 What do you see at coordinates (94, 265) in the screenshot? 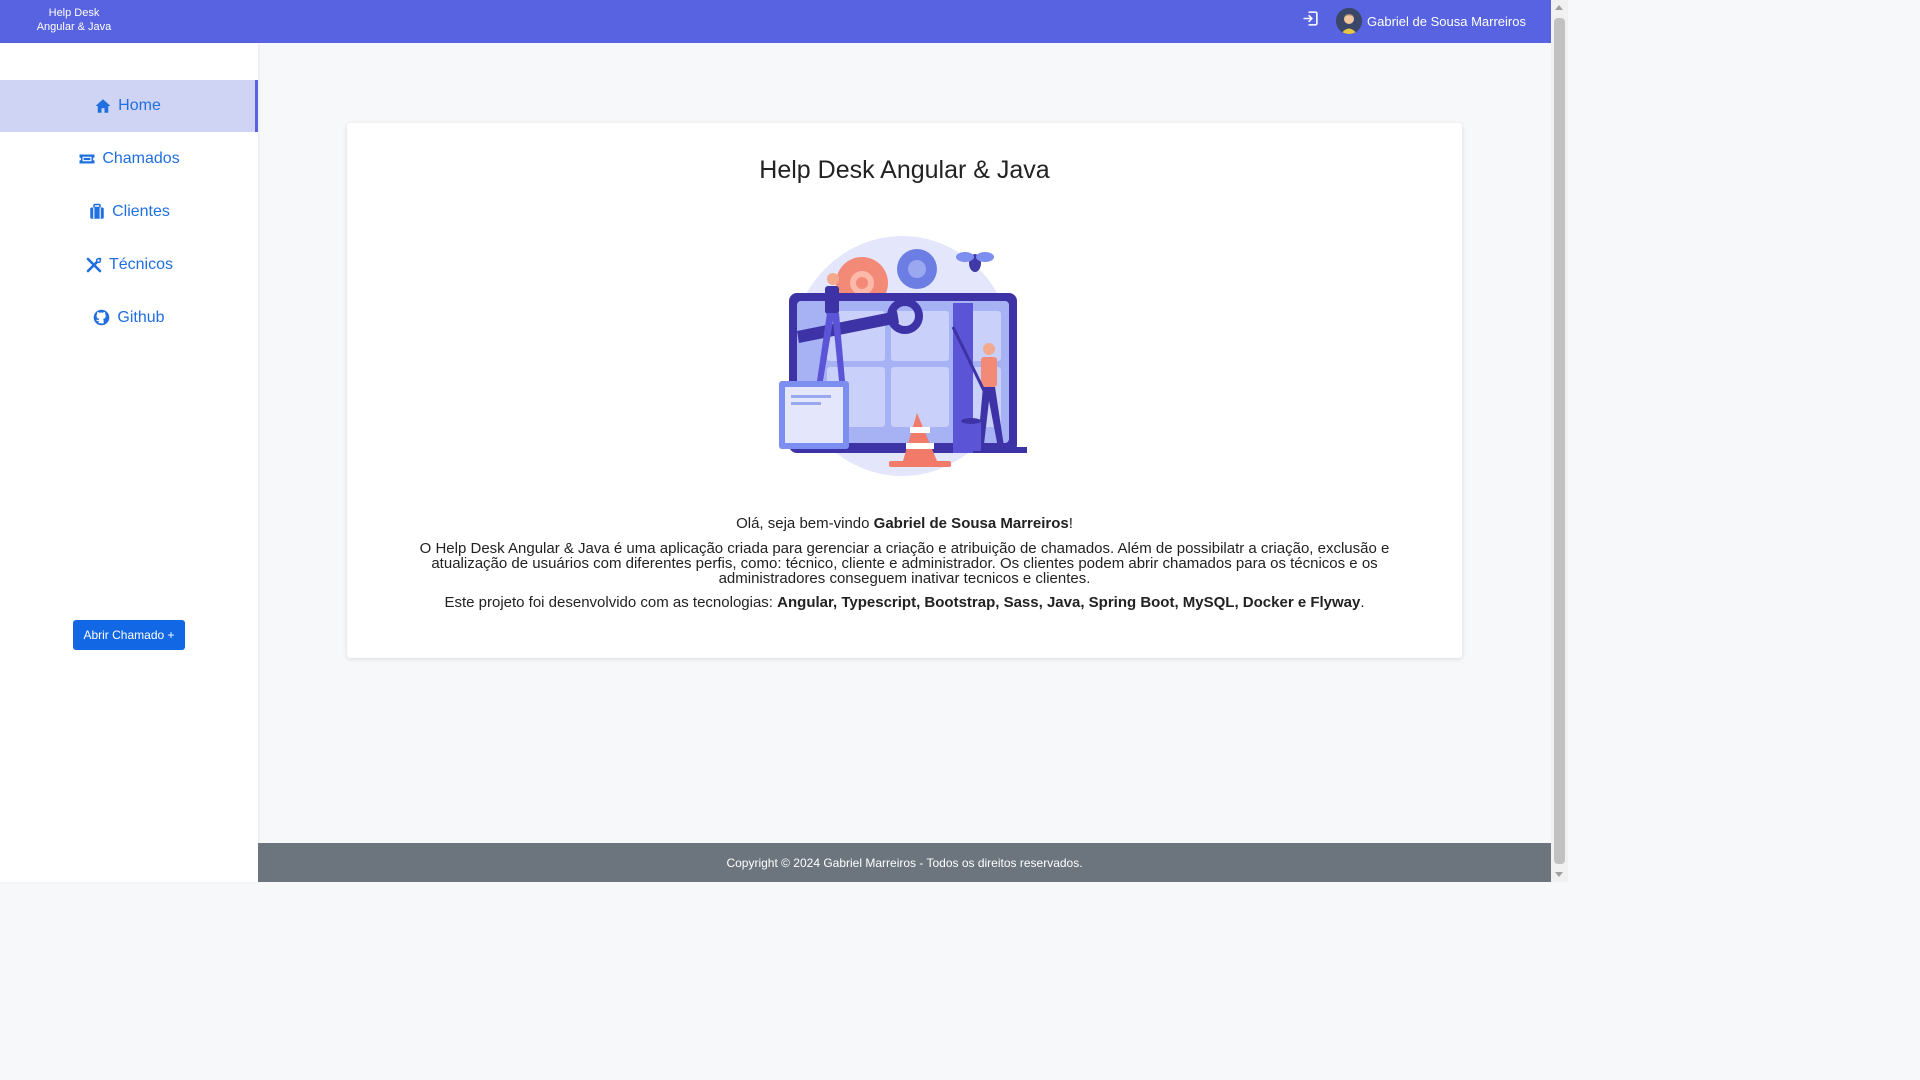
I see `tools-icon` at bounding box center [94, 265].